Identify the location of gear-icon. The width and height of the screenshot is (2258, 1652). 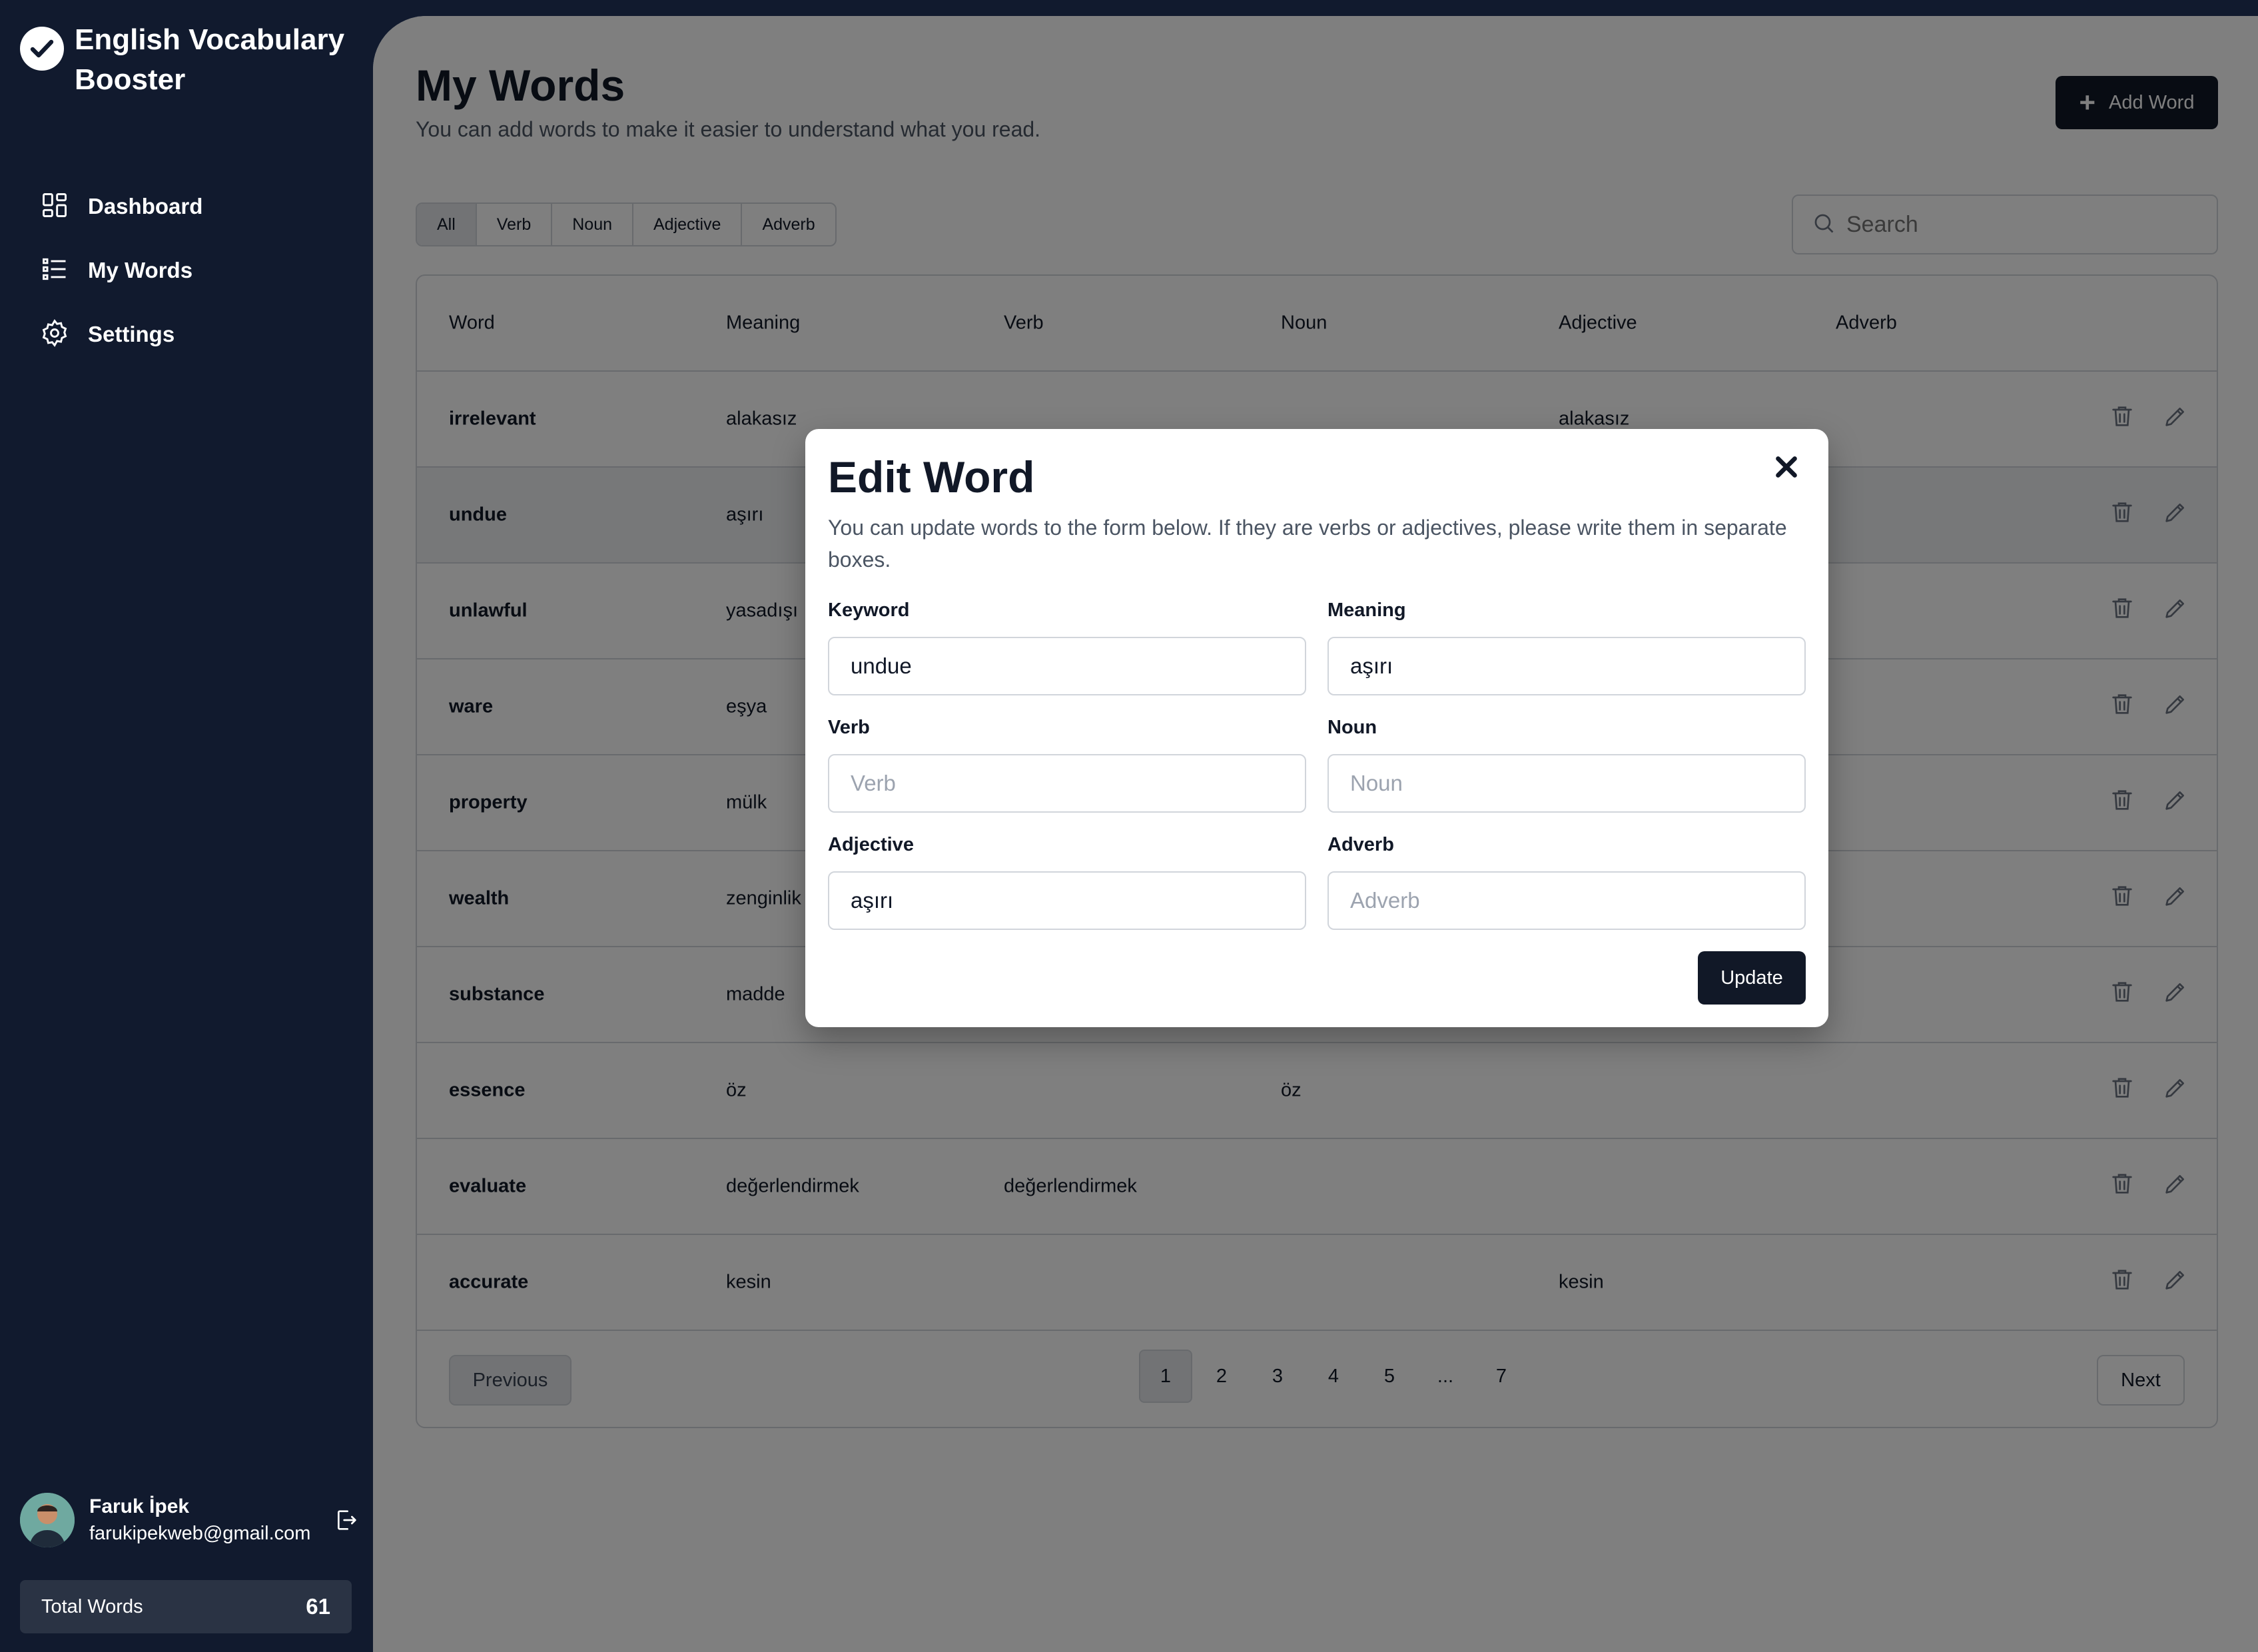
(54, 334).